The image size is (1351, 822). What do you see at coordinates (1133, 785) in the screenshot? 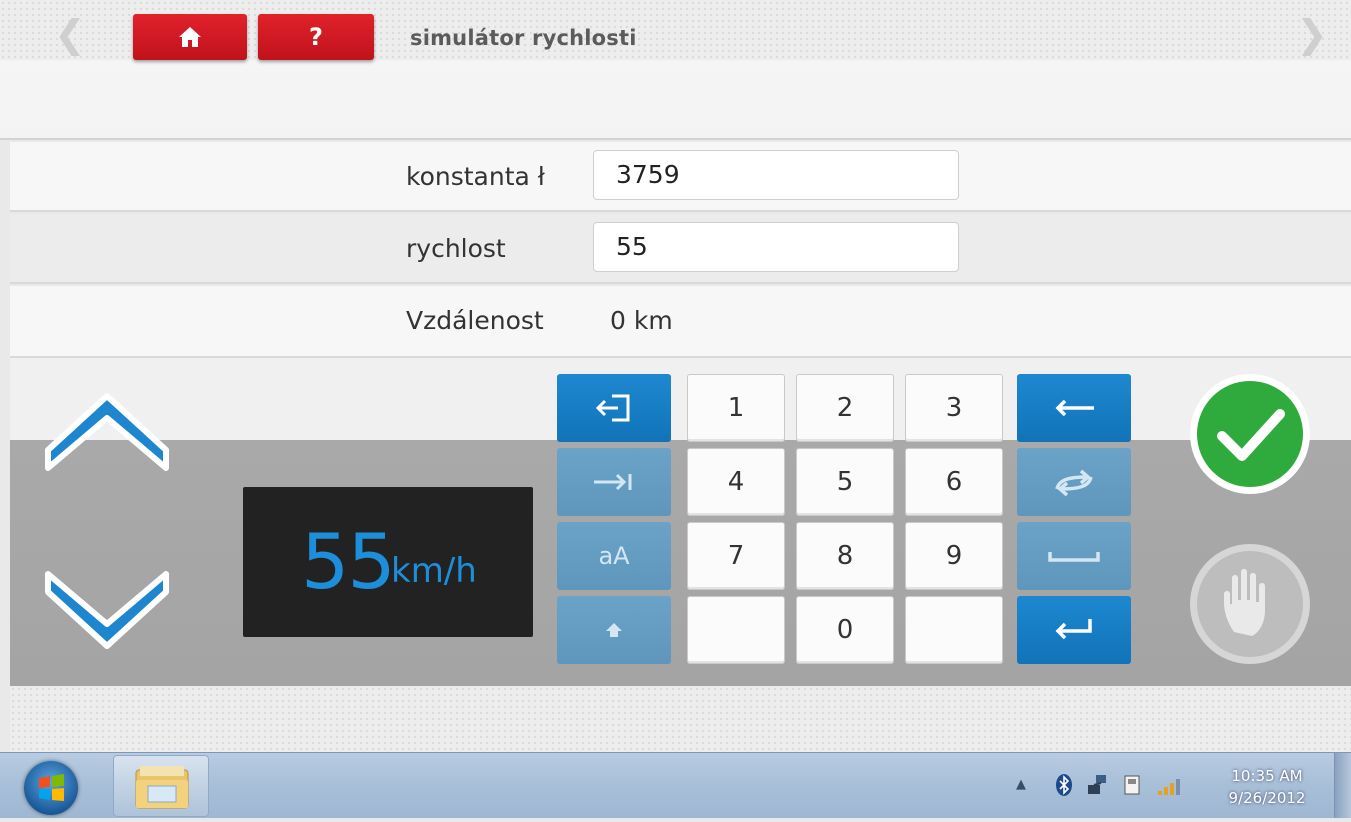
I see `device-icon` at bounding box center [1133, 785].